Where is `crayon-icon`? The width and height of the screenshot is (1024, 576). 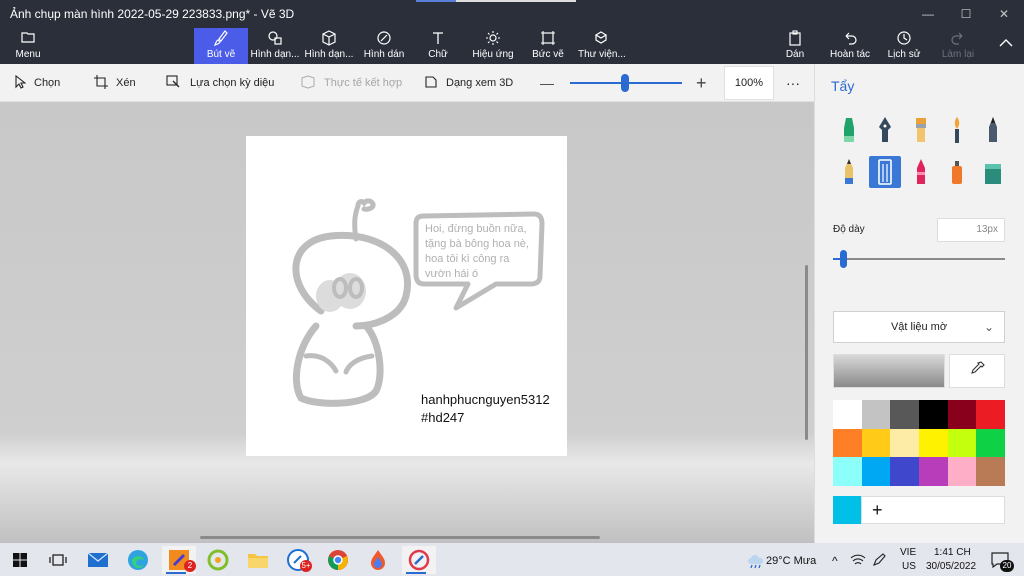 crayon-icon is located at coordinates (921, 172).